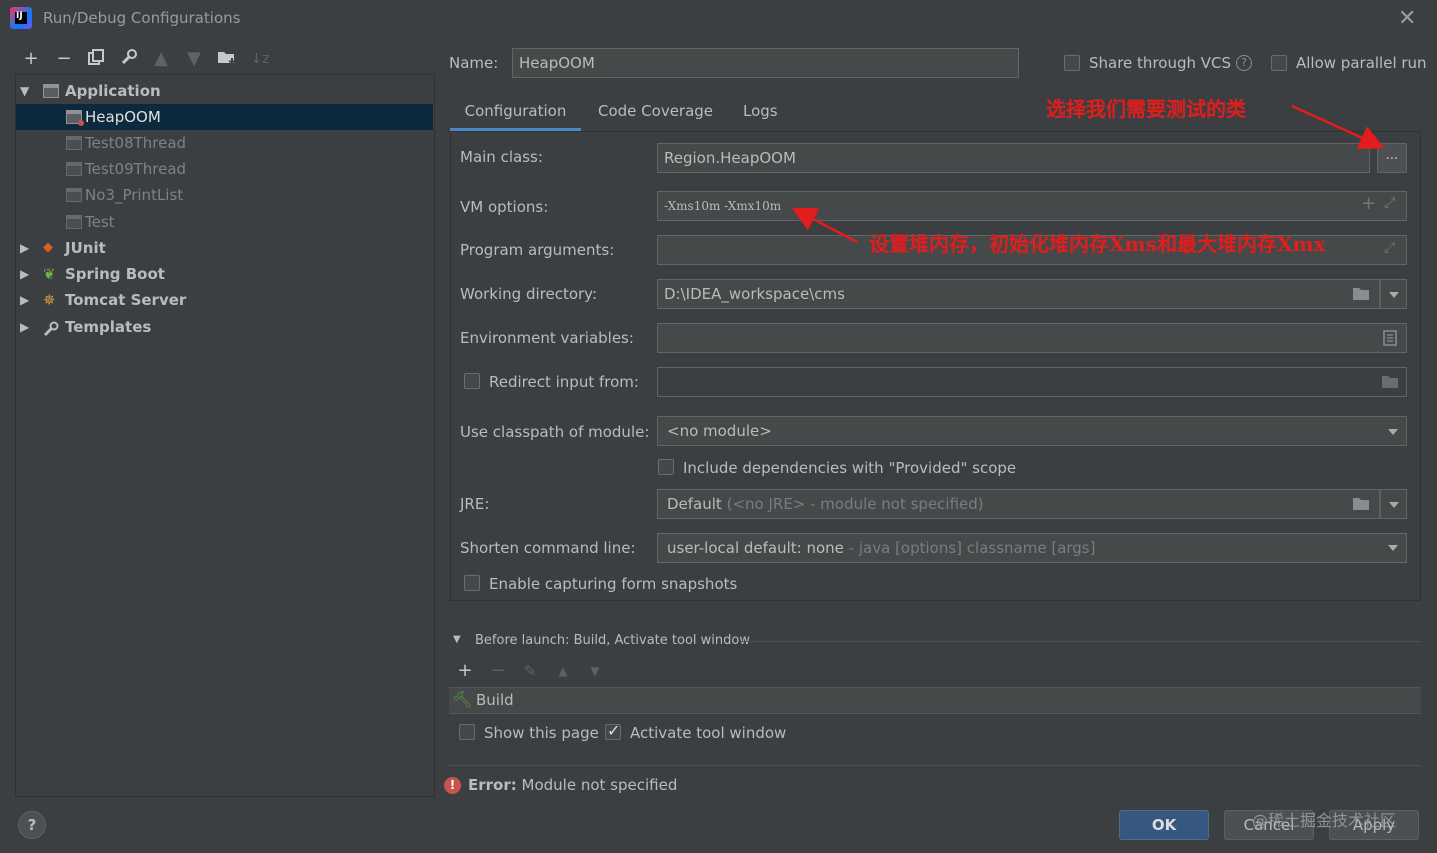 The height and width of the screenshot is (853, 1437). Describe the element at coordinates (613, 584) in the screenshot. I see `capture-snapshots-label: Enable capturing form snapshots` at that location.